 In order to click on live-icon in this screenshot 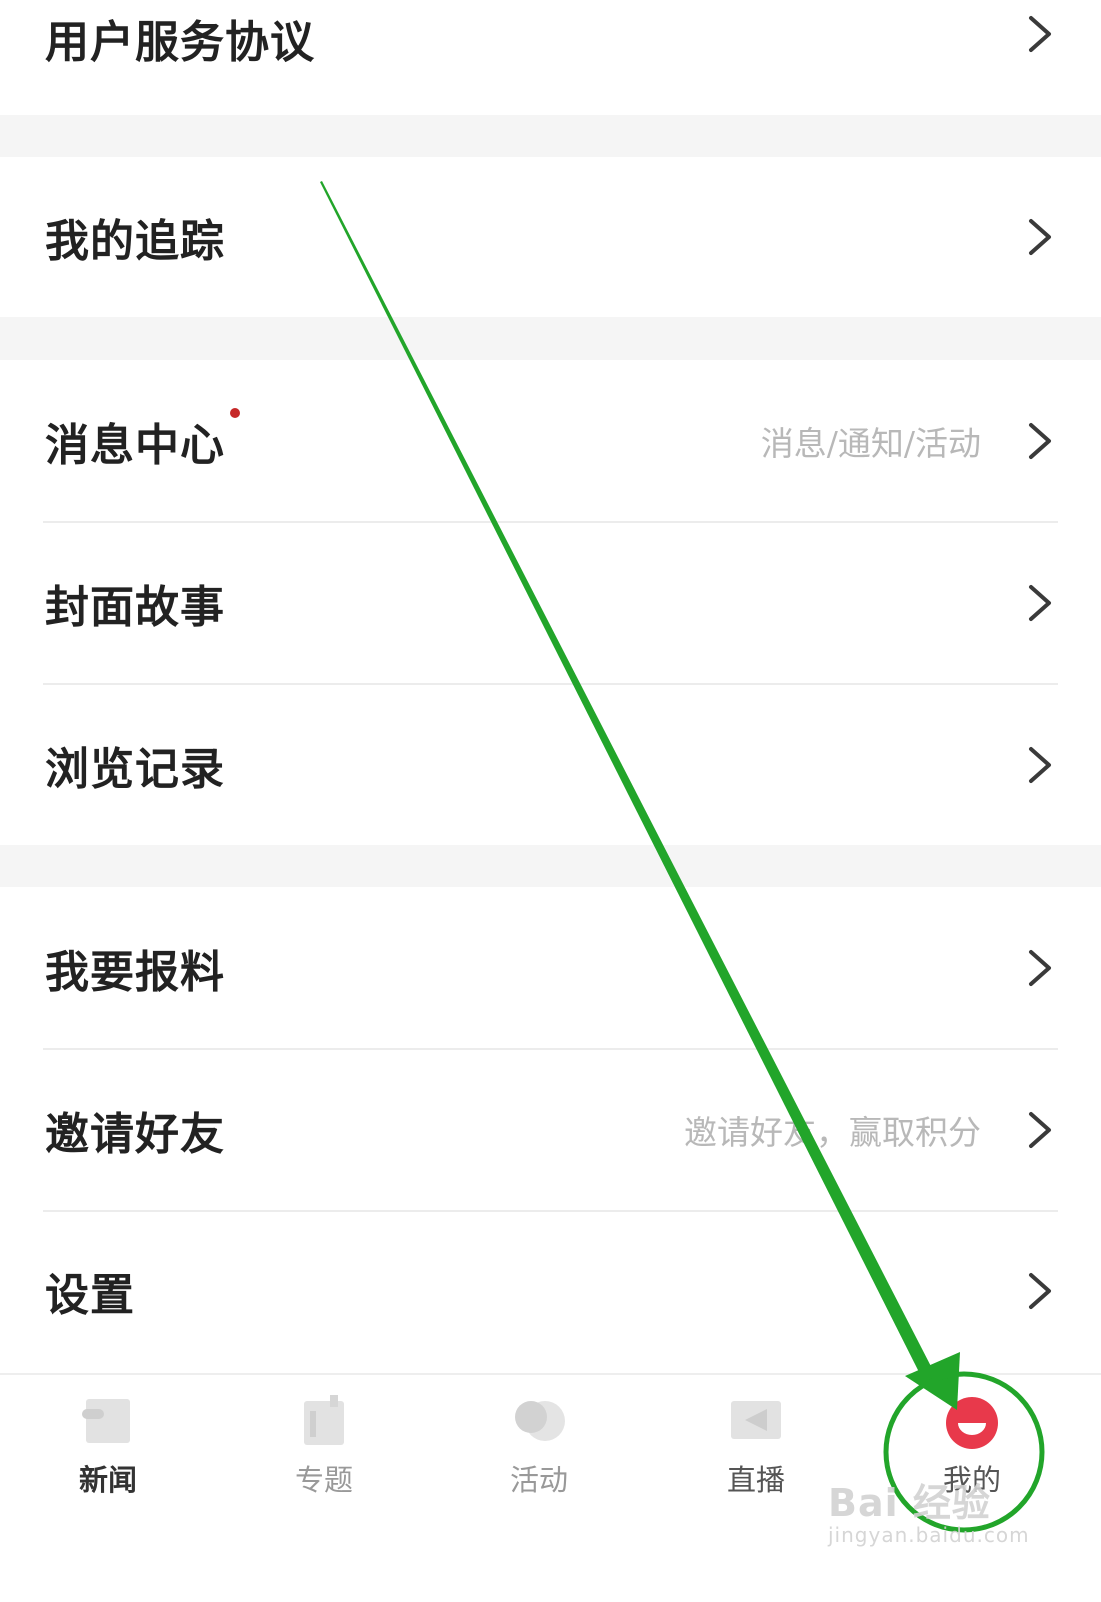, I will do `click(756, 1420)`.